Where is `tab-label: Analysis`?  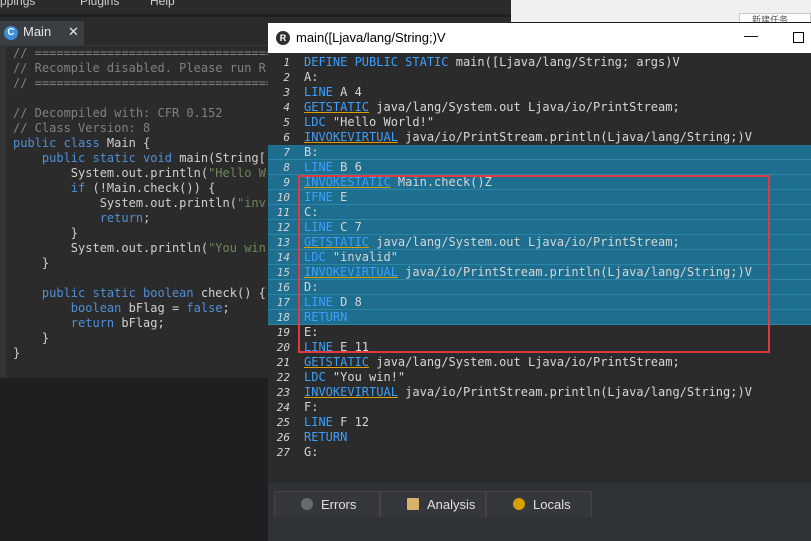
tab-label: Analysis is located at coordinates (451, 504).